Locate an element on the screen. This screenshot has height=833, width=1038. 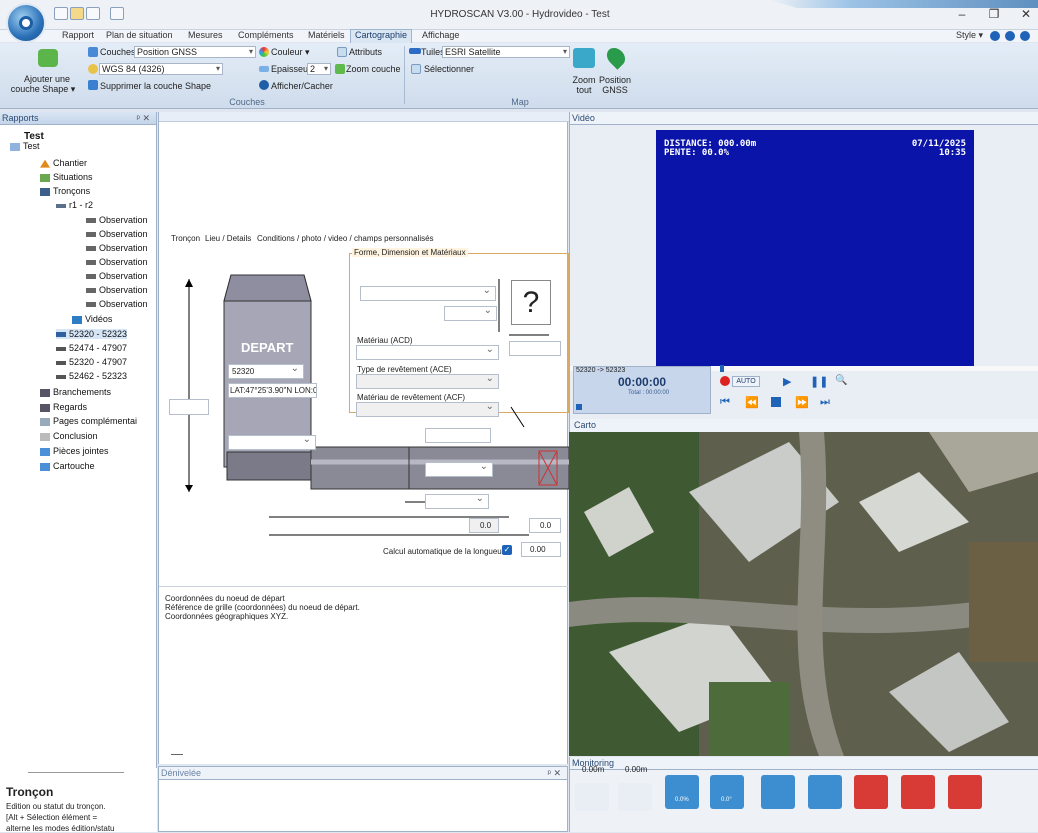
skip-end-icon: ⏭ is located at coordinates (825, 402).